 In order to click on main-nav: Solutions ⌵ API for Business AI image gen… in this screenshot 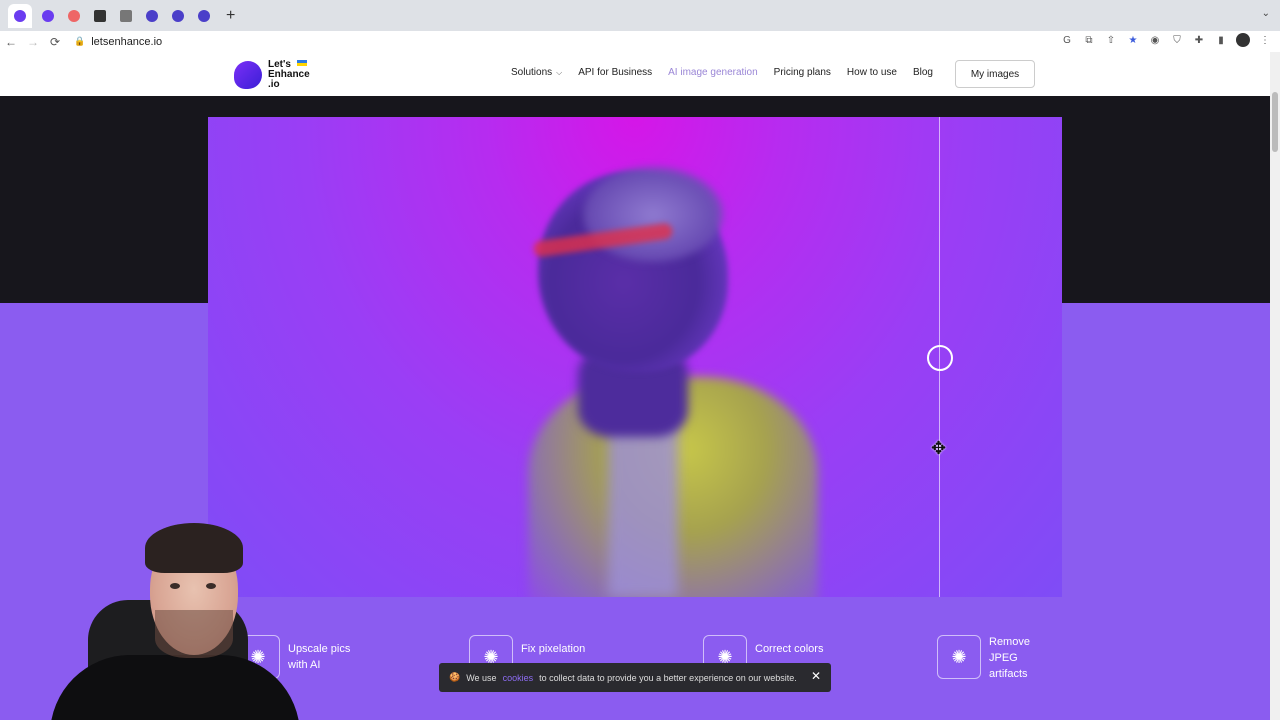, I will do `click(722, 72)`.